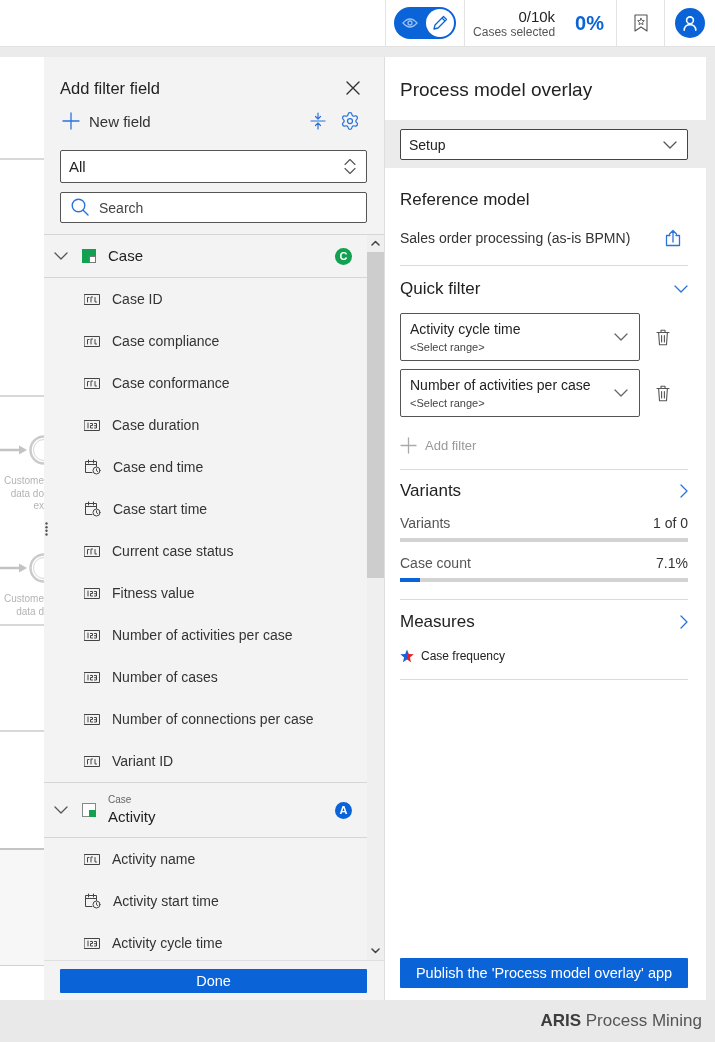 The height and width of the screenshot is (1042, 715). I want to click on section-title: Measures, so click(437, 622).